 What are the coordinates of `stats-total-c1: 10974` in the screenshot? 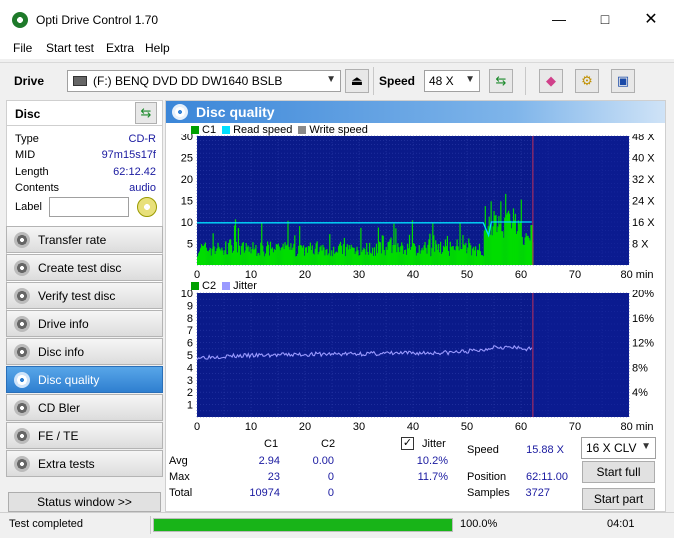 It's located at (264, 493).